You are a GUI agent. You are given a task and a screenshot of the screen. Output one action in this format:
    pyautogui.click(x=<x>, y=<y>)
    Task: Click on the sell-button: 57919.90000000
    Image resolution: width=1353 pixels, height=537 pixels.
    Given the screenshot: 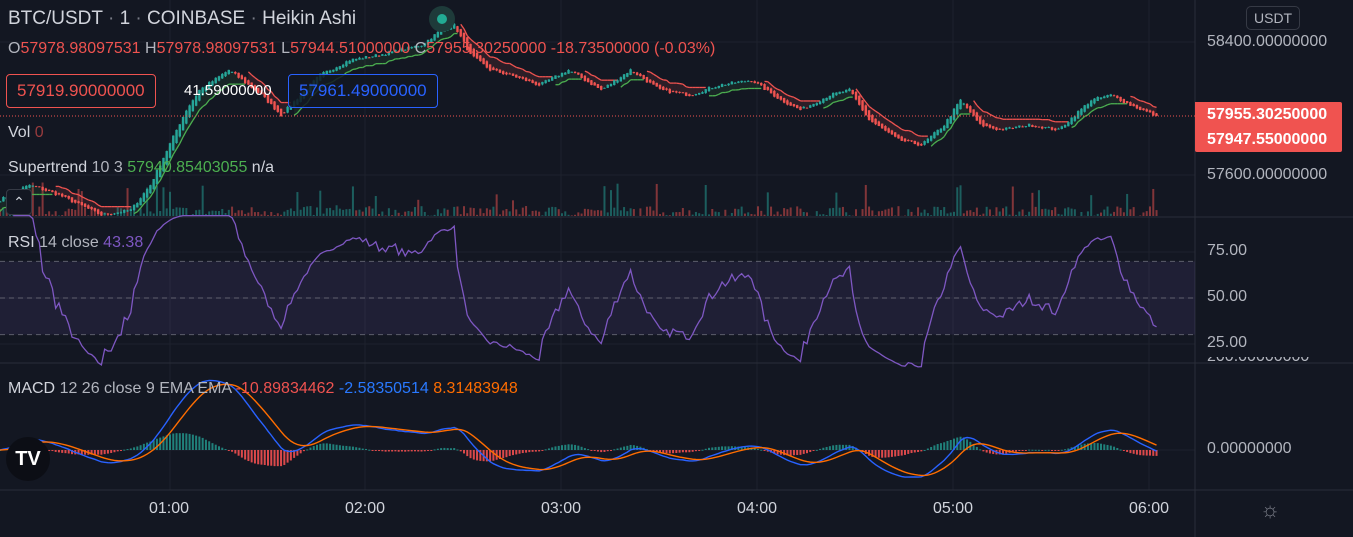 What is the action you would take?
    pyautogui.click(x=81, y=91)
    